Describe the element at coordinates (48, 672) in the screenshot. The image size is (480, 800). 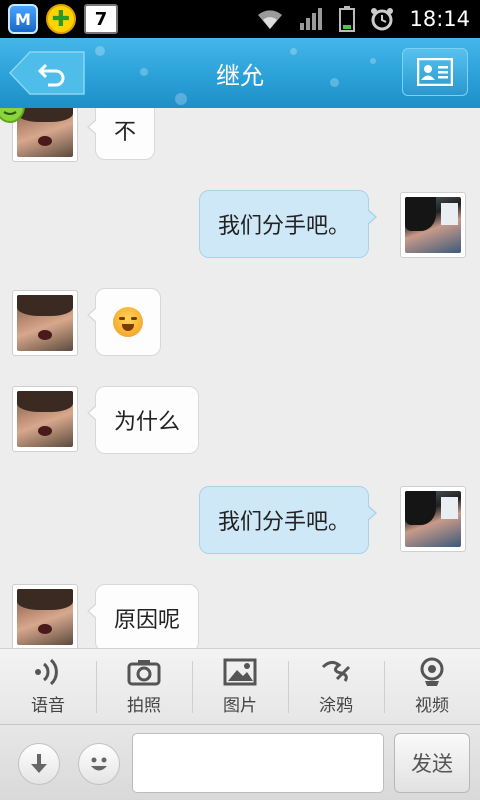
I see `voice-icon` at that location.